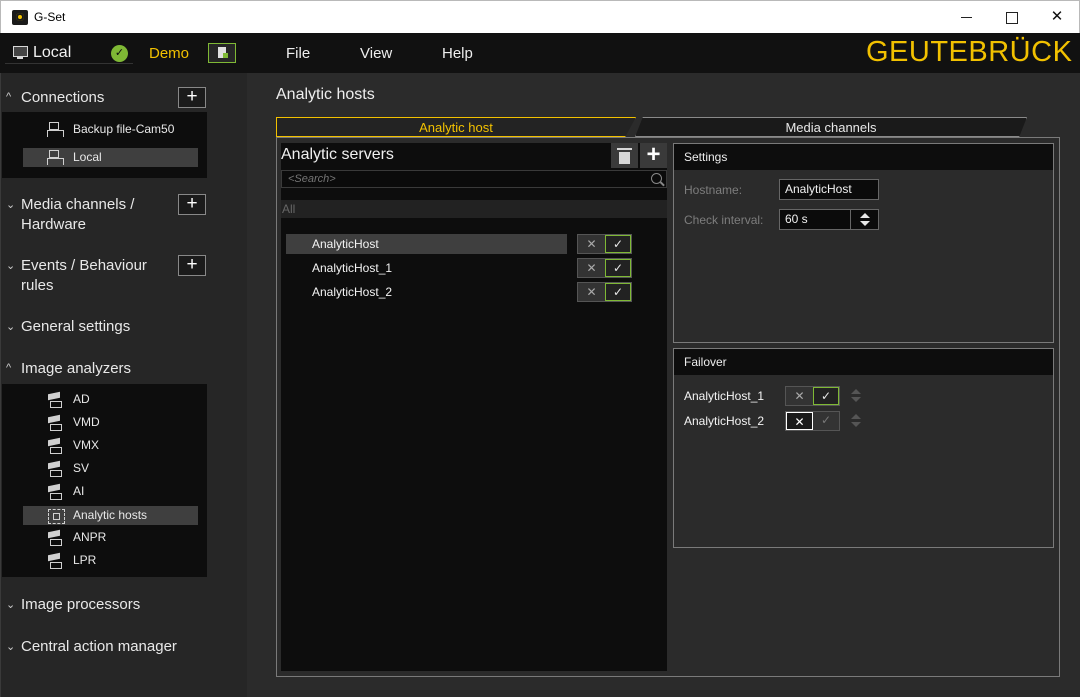 The image size is (1080, 697). What do you see at coordinates (76, 326) in the screenshot?
I see `section-title: General settings` at bounding box center [76, 326].